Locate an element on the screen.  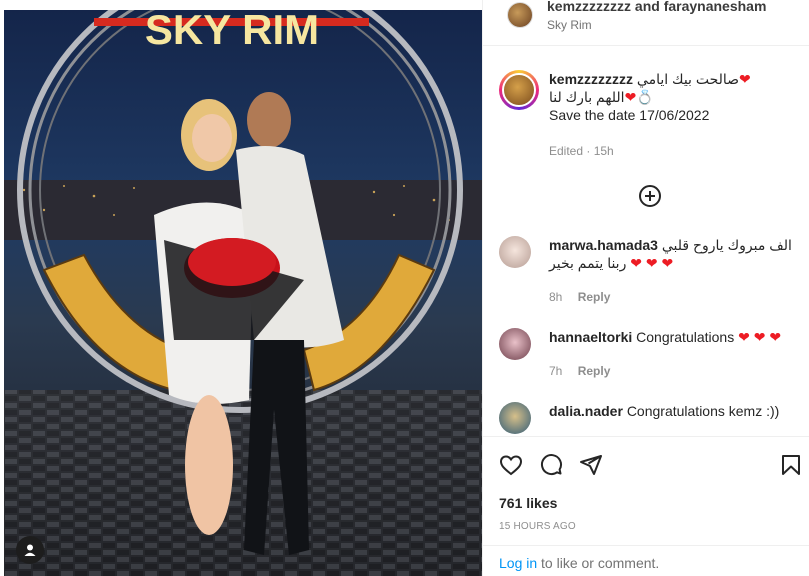
caption-meta: Edited · 15h is located at coordinates (581, 151).